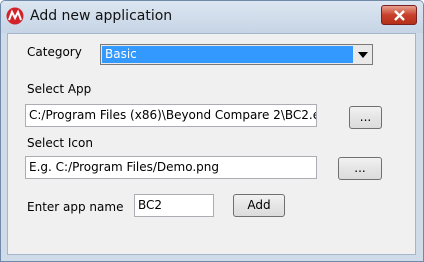 The width and height of the screenshot is (424, 262). What do you see at coordinates (54, 52) in the screenshot?
I see `category-label: Category` at bounding box center [54, 52].